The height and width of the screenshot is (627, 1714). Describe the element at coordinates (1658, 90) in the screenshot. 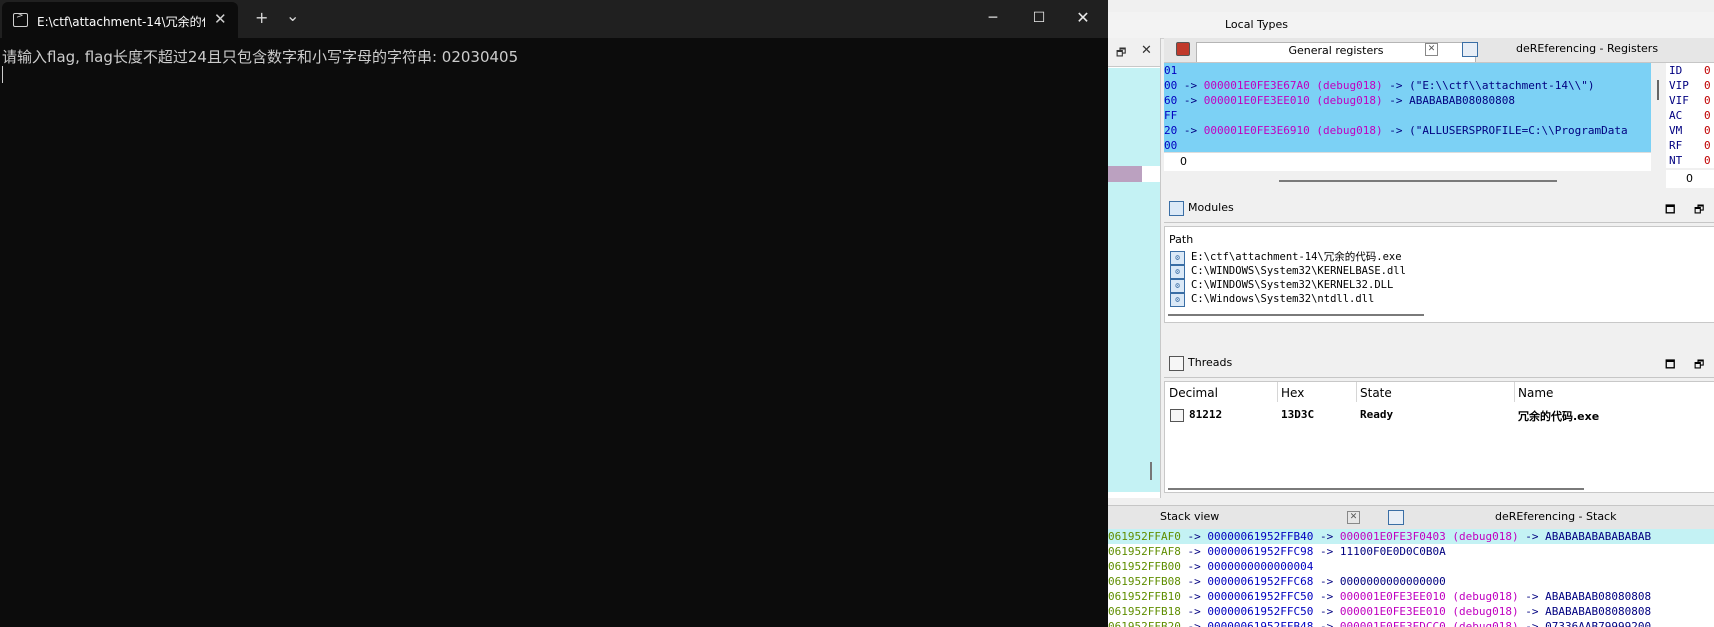

I see `registers-vscroll` at that location.